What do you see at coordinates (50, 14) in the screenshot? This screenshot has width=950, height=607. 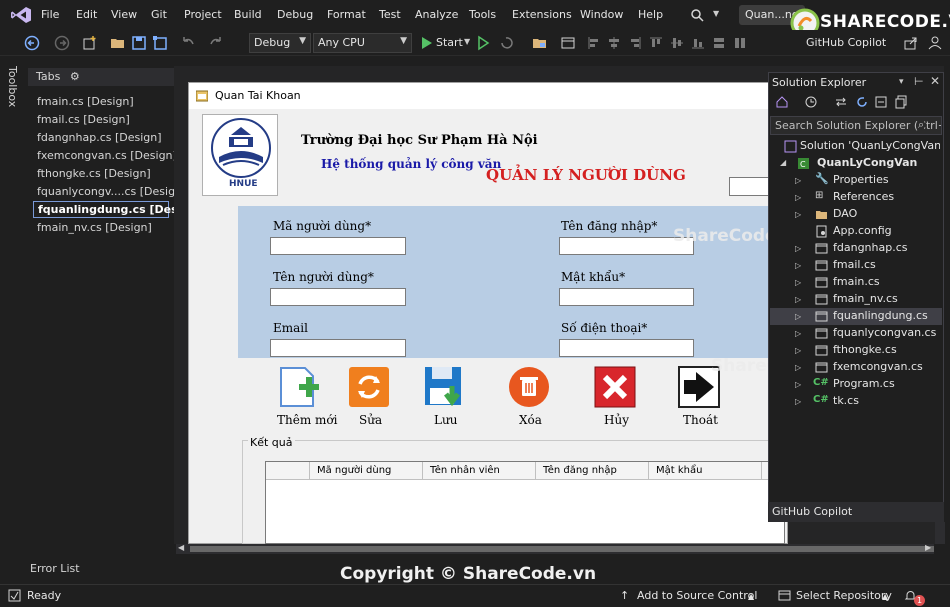 I see `menu-file: File` at bounding box center [50, 14].